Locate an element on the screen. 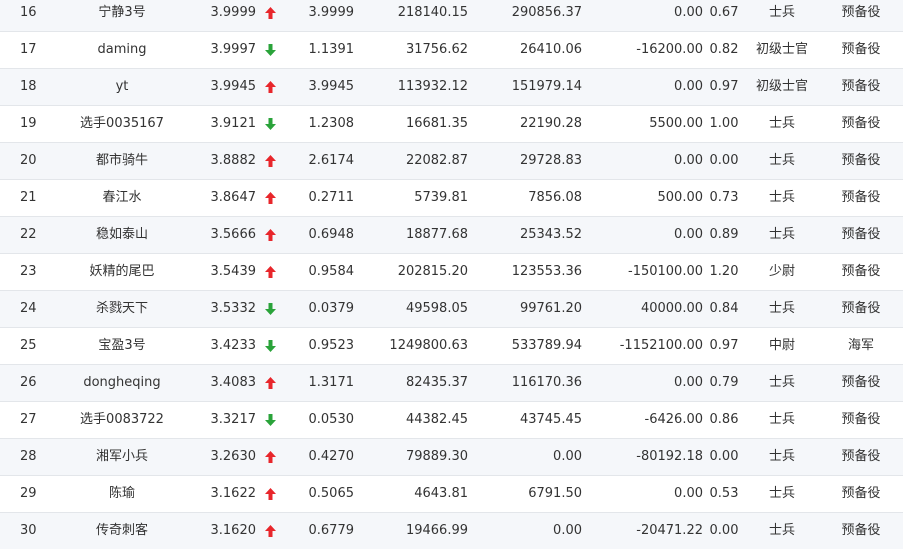  cumulative-value: 0.5065 is located at coordinates (319, 494).